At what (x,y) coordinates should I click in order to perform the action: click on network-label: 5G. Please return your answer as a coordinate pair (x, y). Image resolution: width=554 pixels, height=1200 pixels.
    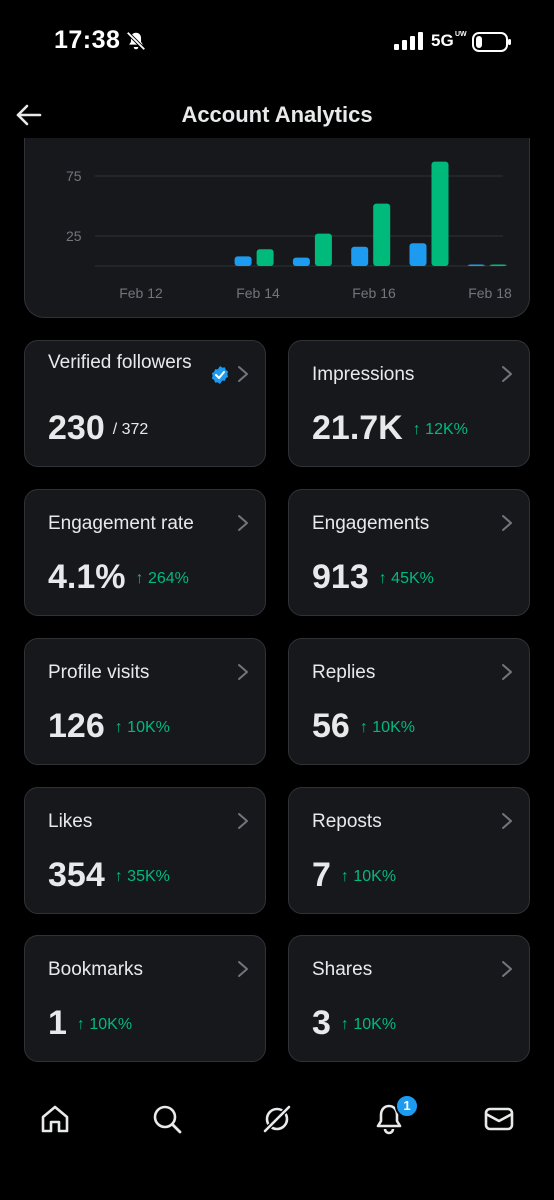
    Looking at the image, I should click on (442, 40).